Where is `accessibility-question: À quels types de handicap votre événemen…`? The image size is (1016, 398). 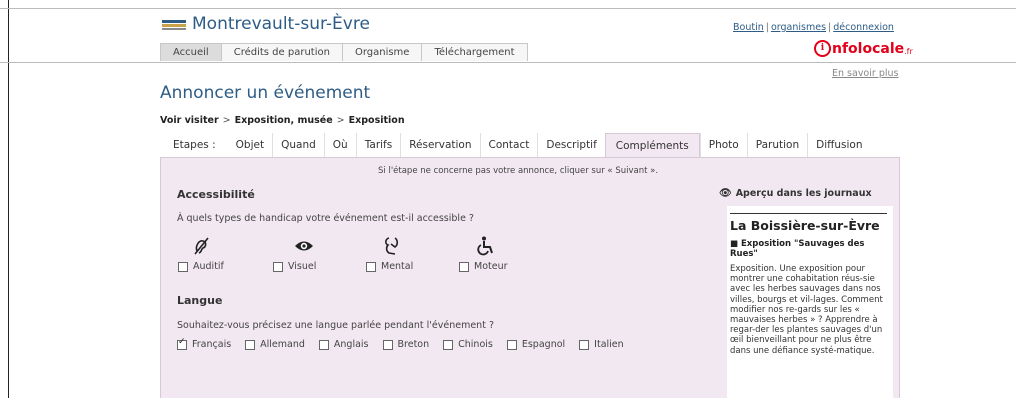 accessibility-question: À quels types de handicap votre événemen… is located at coordinates (325, 218).